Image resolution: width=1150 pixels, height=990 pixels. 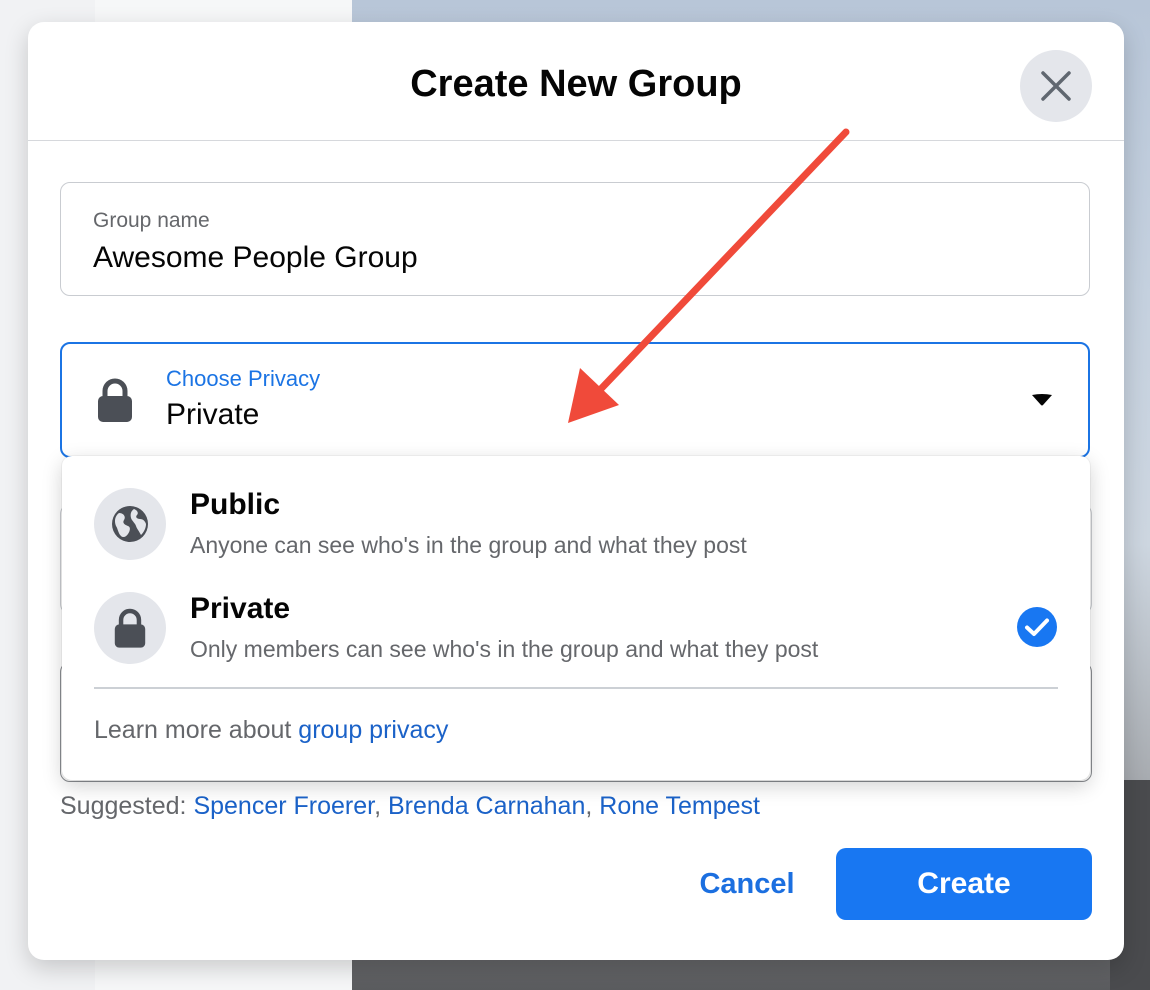 What do you see at coordinates (283, 806) in the screenshot?
I see `suggested-person-link: Spencer Froerer` at bounding box center [283, 806].